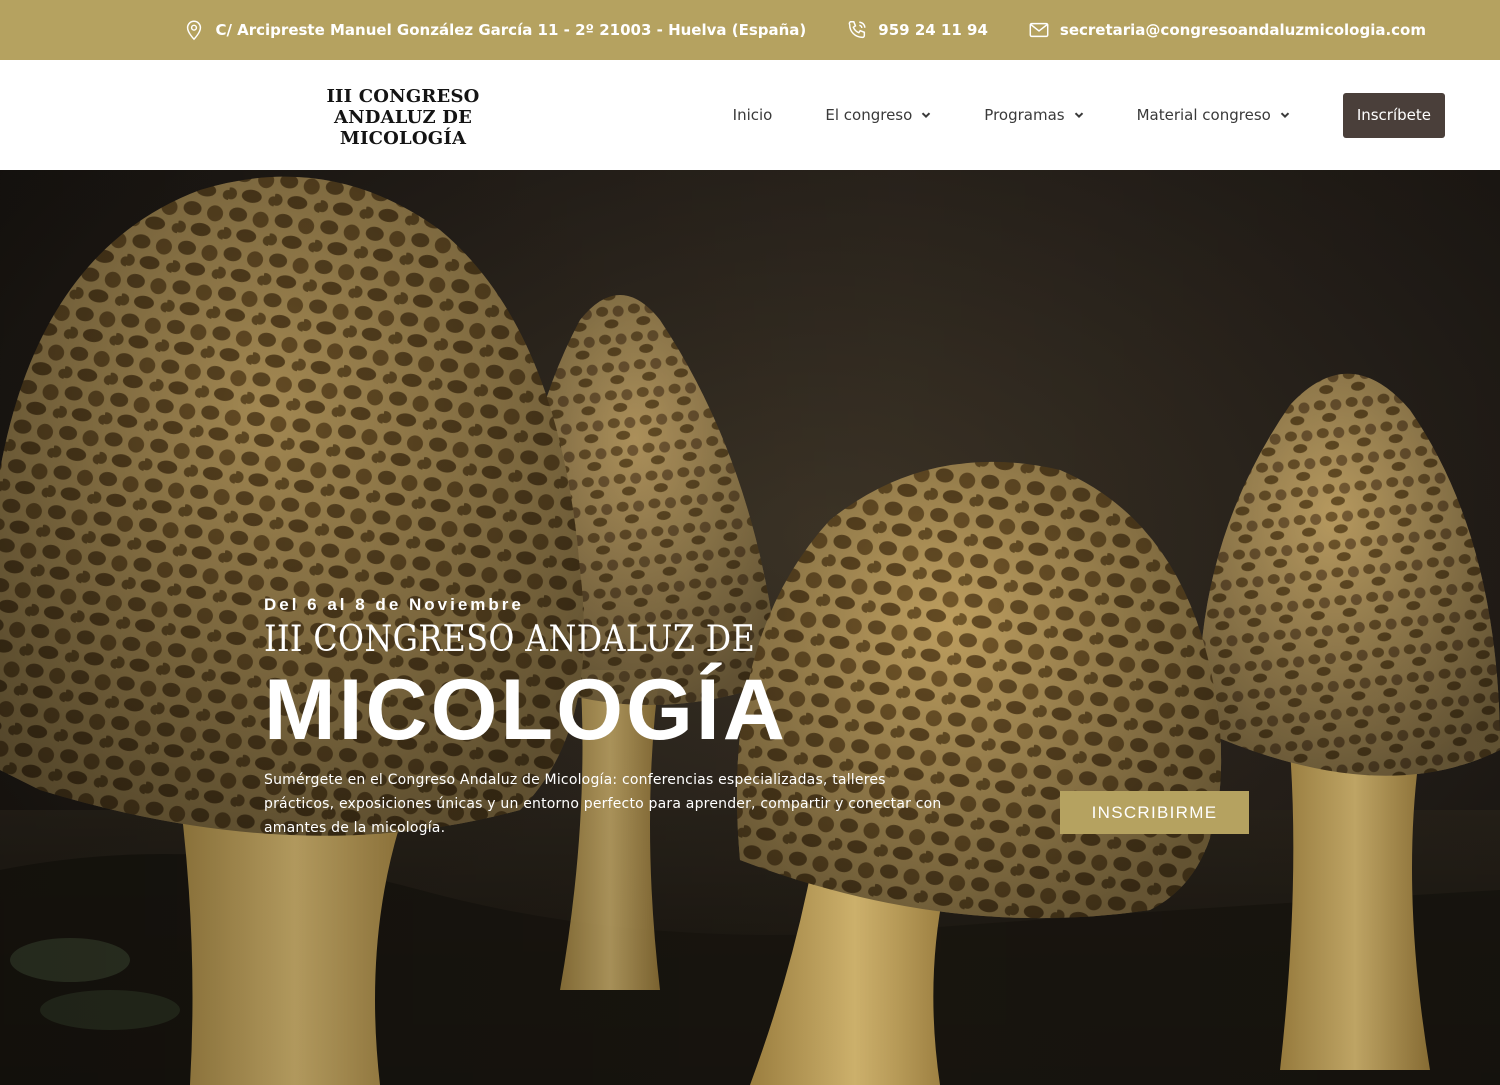  Describe the element at coordinates (857, 30) in the screenshot. I see `phone-icon` at that location.